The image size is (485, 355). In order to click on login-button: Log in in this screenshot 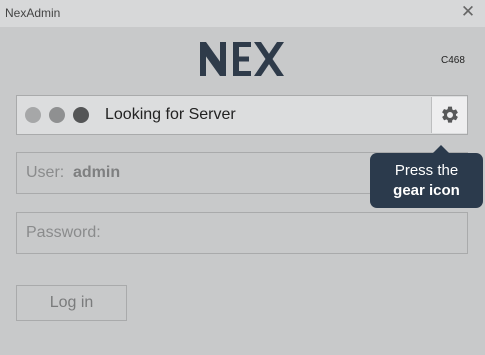, I will do `click(71, 303)`.